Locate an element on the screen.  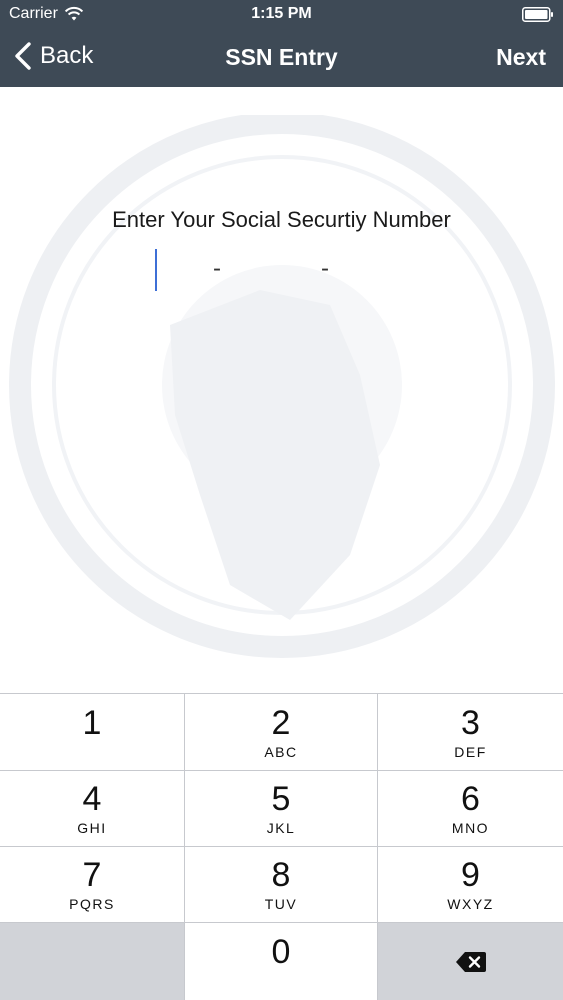
key-digit: 0 is located at coordinates (281, 952).